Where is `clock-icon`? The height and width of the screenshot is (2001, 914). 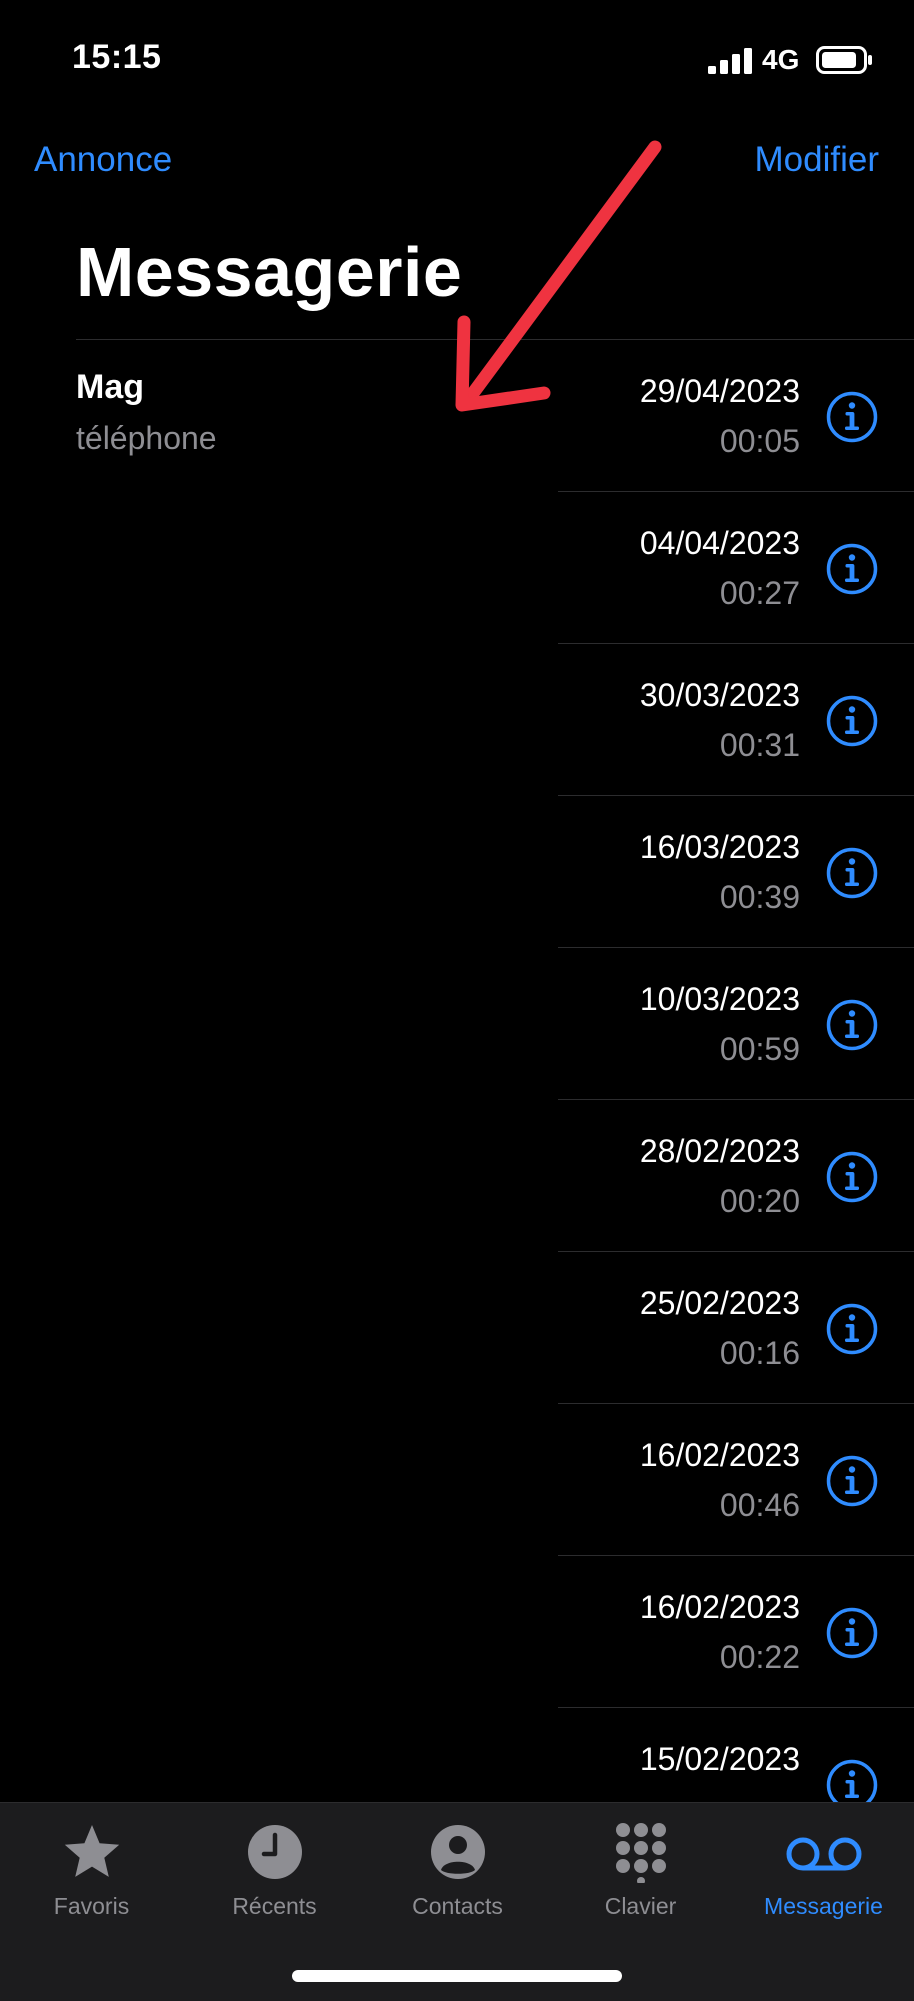
clock-icon is located at coordinates (274, 1852).